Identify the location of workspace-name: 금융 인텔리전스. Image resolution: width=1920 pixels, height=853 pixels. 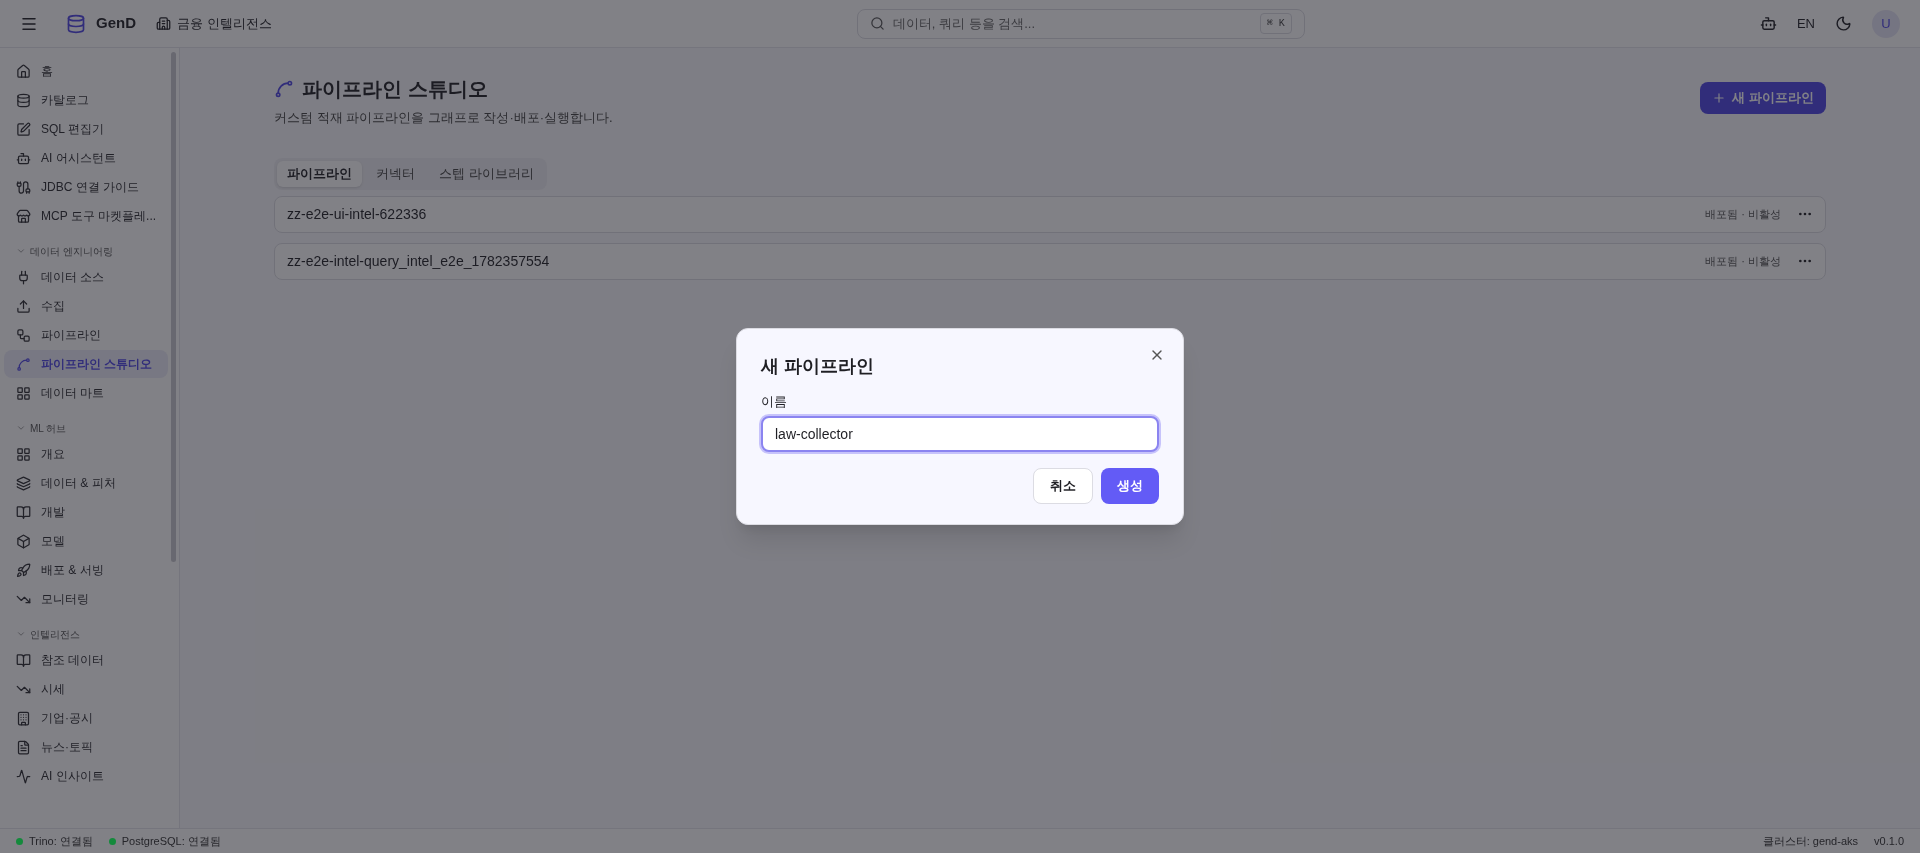
(224, 23).